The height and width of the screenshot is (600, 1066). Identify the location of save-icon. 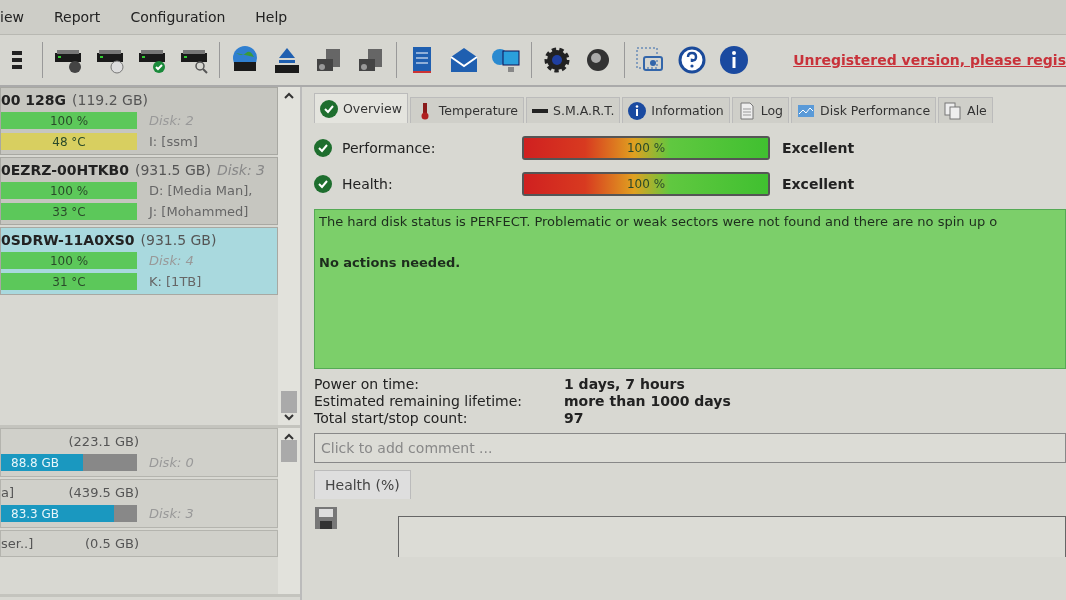
(326, 518).